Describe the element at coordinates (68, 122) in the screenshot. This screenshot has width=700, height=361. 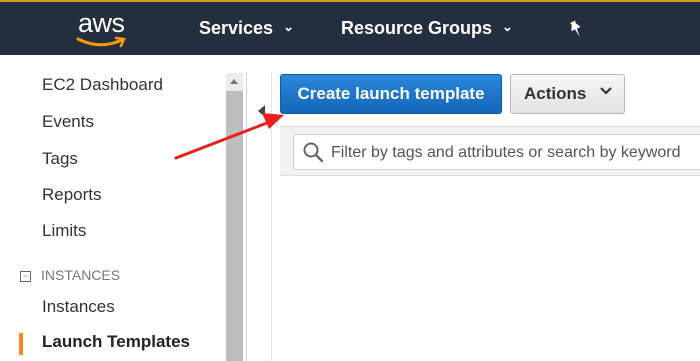
I see `sidebar-item-events: Events` at that location.